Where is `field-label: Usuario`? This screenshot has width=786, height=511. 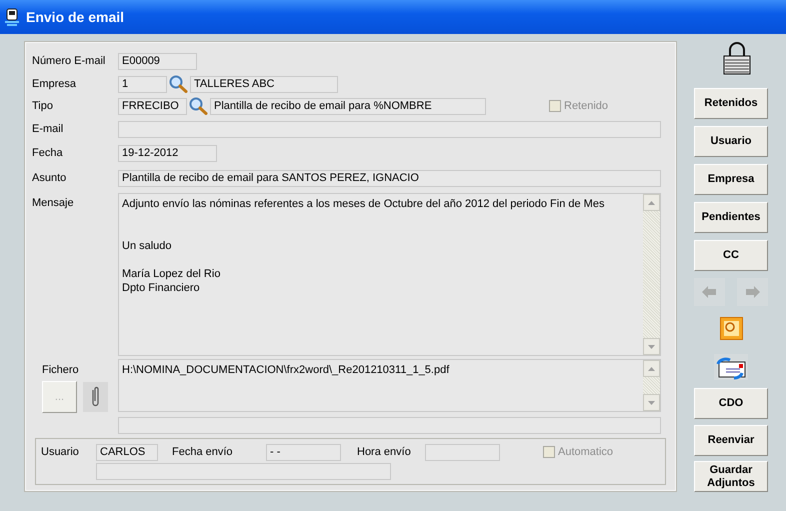 field-label: Usuario is located at coordinates (60, 452).